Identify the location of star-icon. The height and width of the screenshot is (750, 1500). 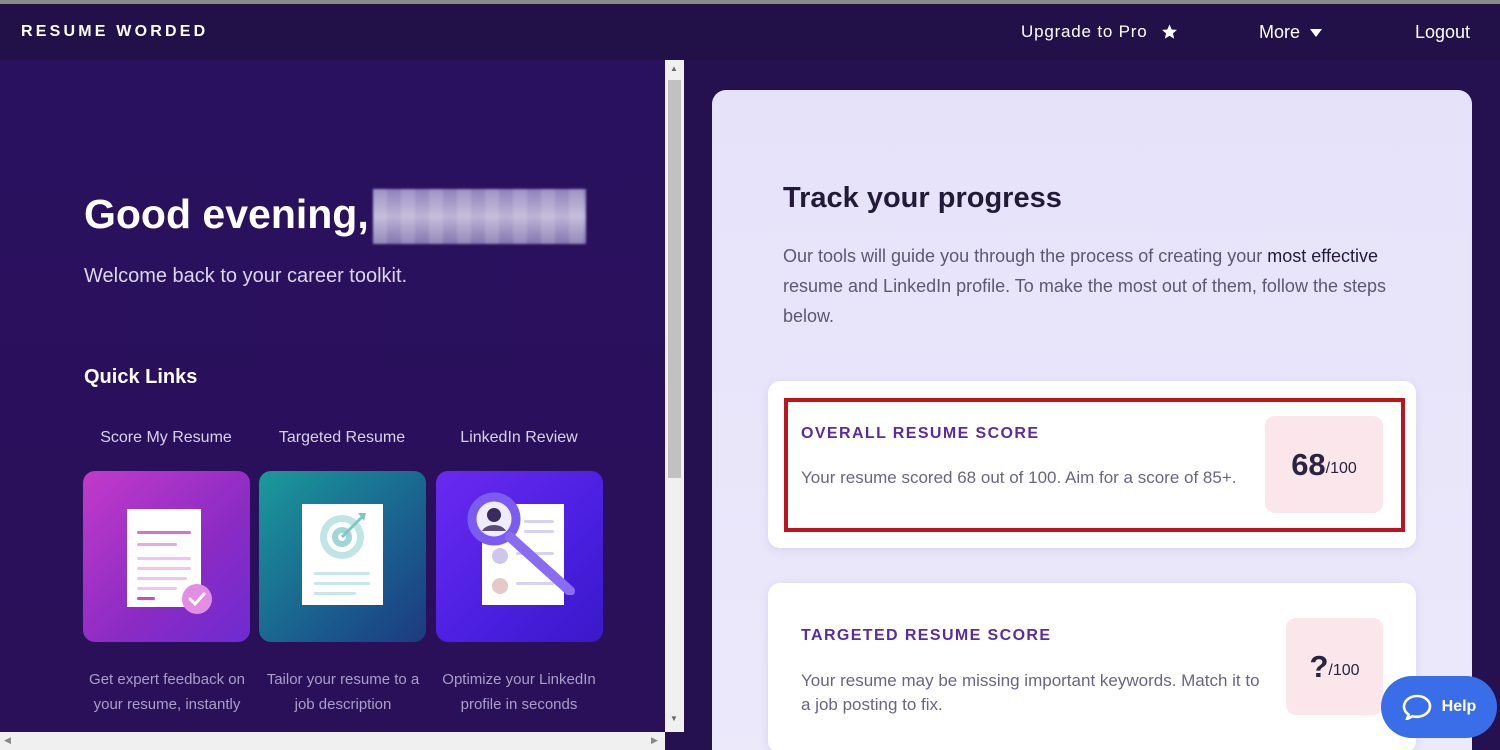
(1169, 31).